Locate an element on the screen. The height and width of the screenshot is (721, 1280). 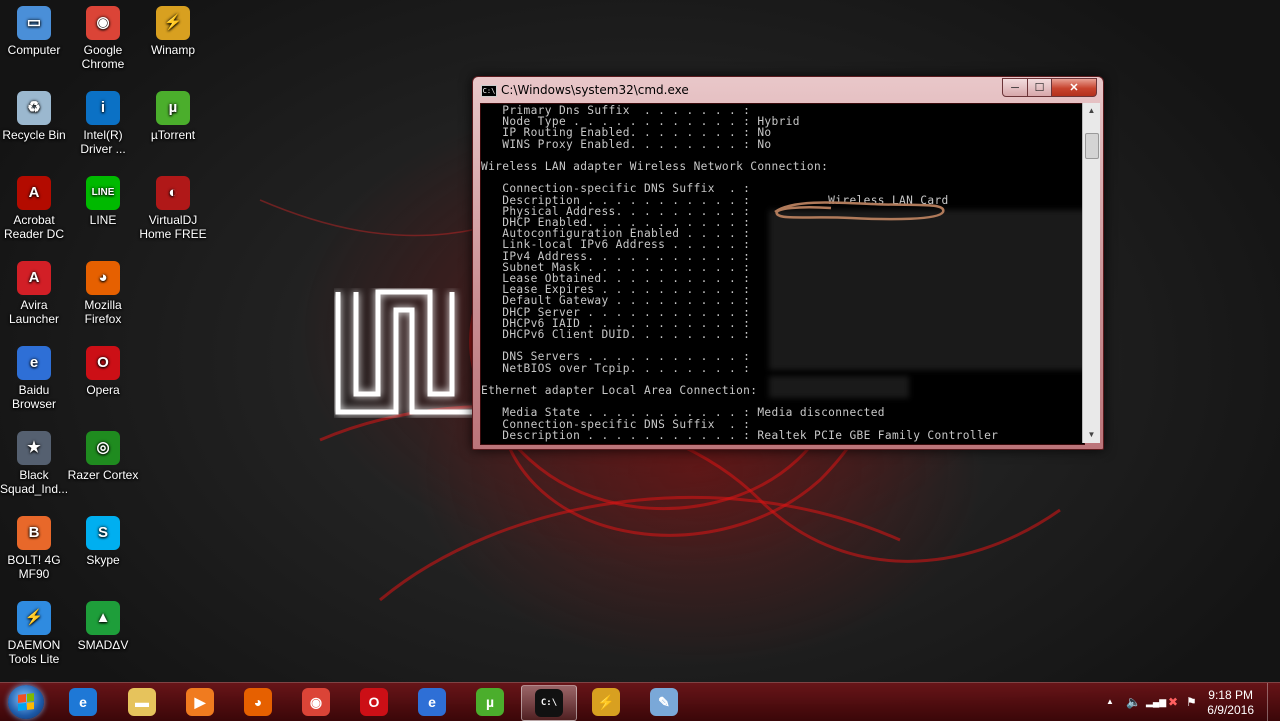
desktop-icon-utorrent: µ µTorrent is located at coordinates (173, 116).